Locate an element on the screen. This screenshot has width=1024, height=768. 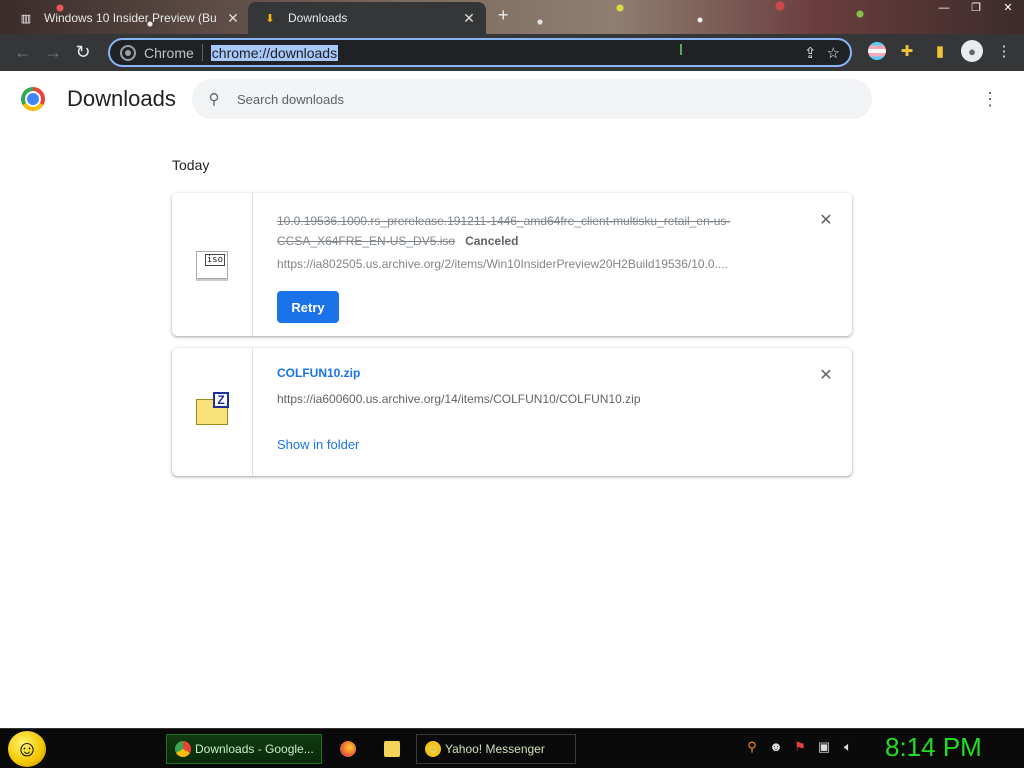
site-chip: Chrome is located at coordinates (161, 52).